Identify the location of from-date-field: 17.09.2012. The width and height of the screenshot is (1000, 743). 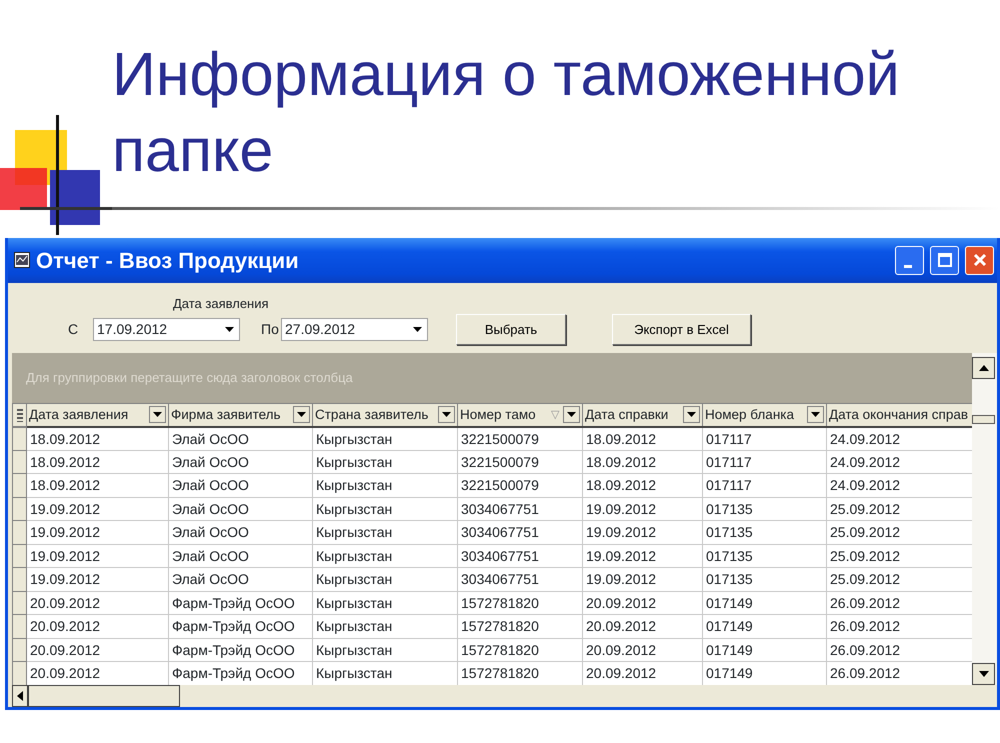
(166, 329).